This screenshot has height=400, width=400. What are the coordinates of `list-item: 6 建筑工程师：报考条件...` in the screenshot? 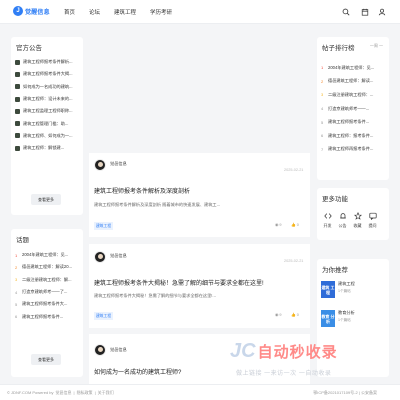 It's located at (351, 136).